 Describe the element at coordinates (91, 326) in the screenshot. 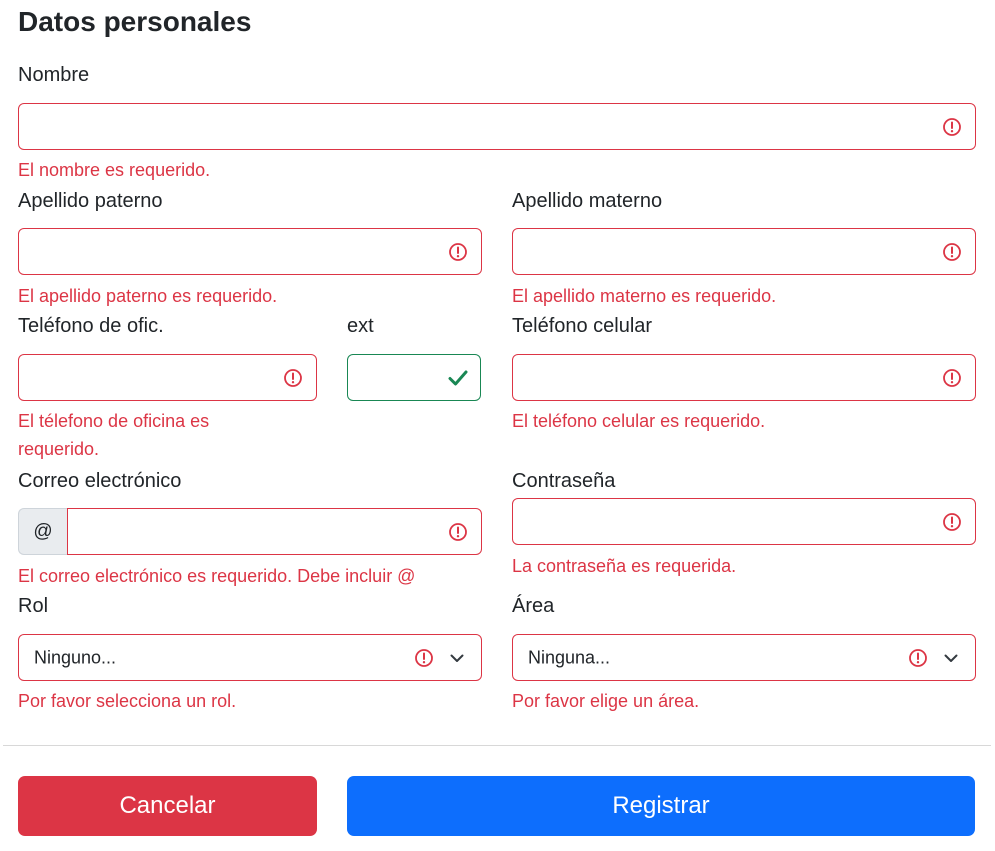

I see `telefono-oficina-label: Teléfono de ofic.` at that location.